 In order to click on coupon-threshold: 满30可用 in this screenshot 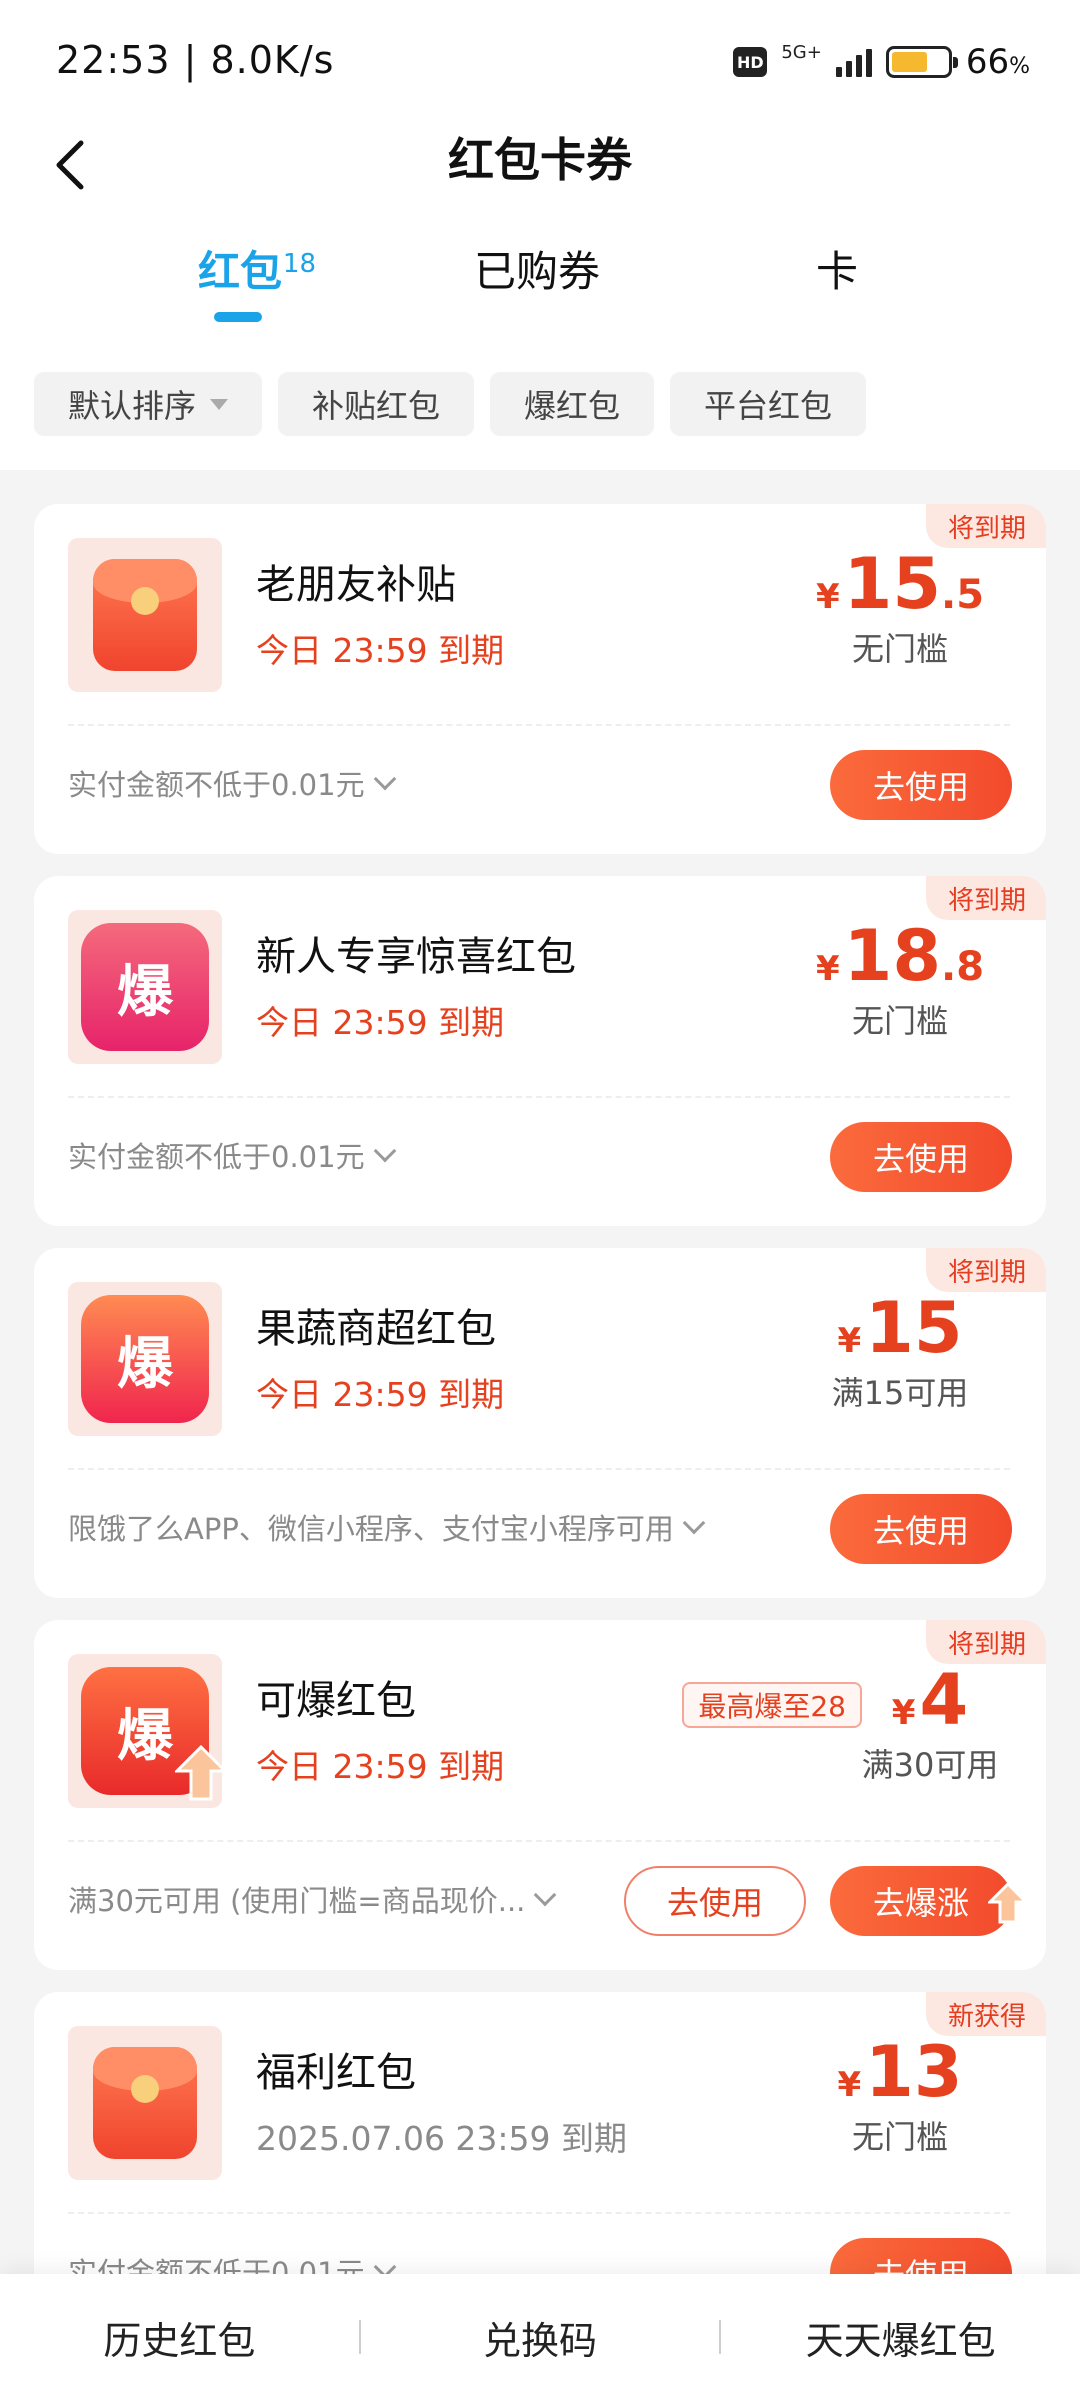, I will do `click(930, 1765)`.